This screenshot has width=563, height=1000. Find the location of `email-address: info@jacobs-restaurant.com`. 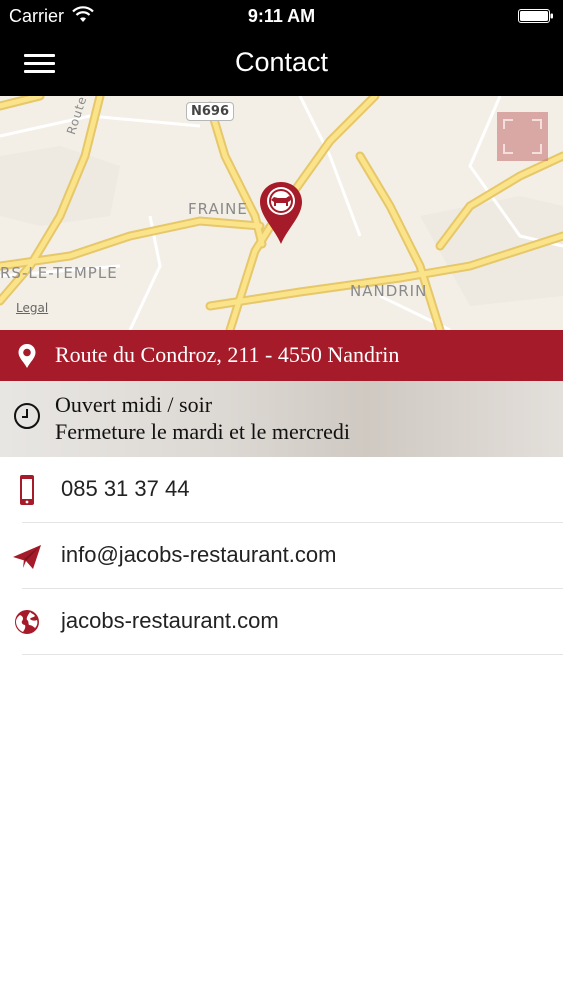

email-address: info@jacobs-restaurant.com is located at coordinates (199, 554).